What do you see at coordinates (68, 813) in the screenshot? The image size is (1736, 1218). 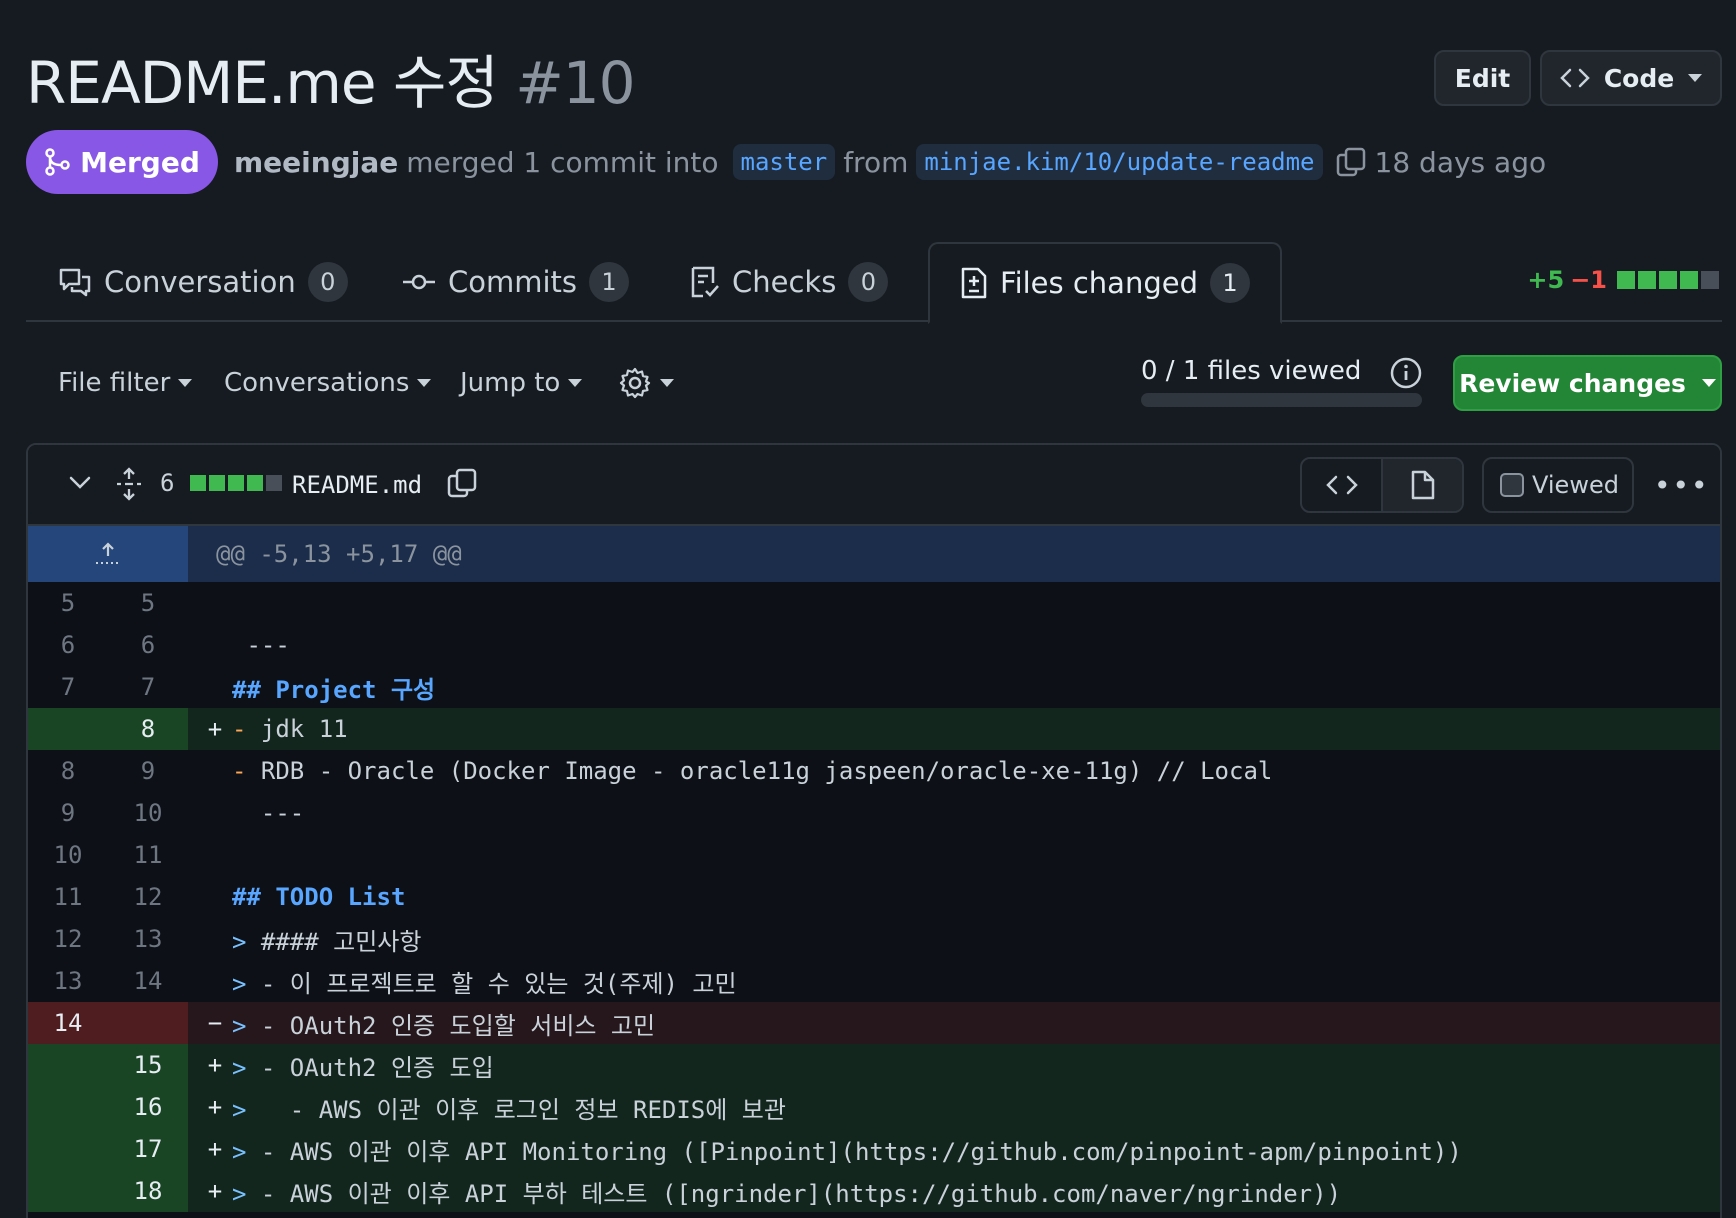 I see `old-line-number: 9` at bounding box center [68, 813].